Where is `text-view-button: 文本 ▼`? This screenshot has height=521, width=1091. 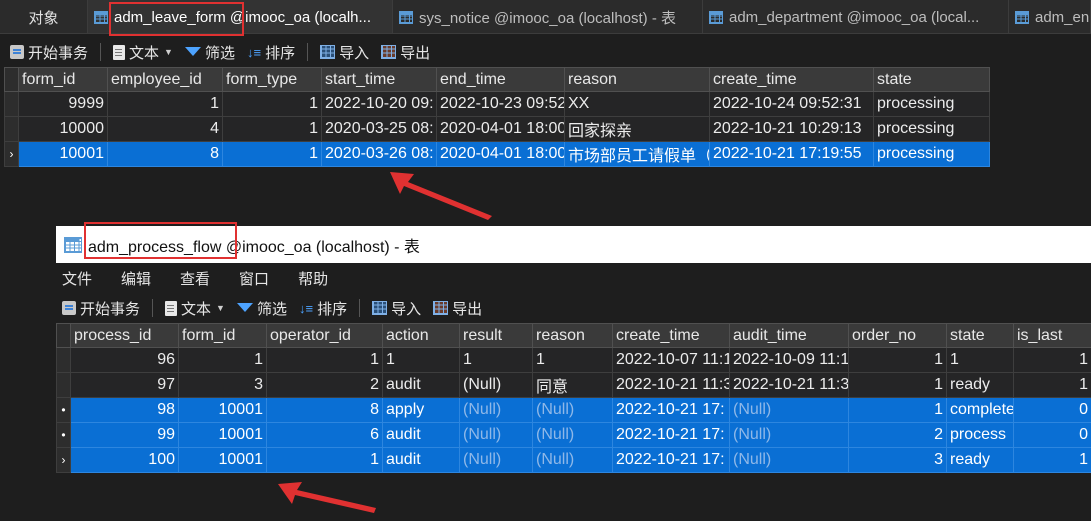 text-view-button: 文本 ▼ is located at coordinates (143, 52).